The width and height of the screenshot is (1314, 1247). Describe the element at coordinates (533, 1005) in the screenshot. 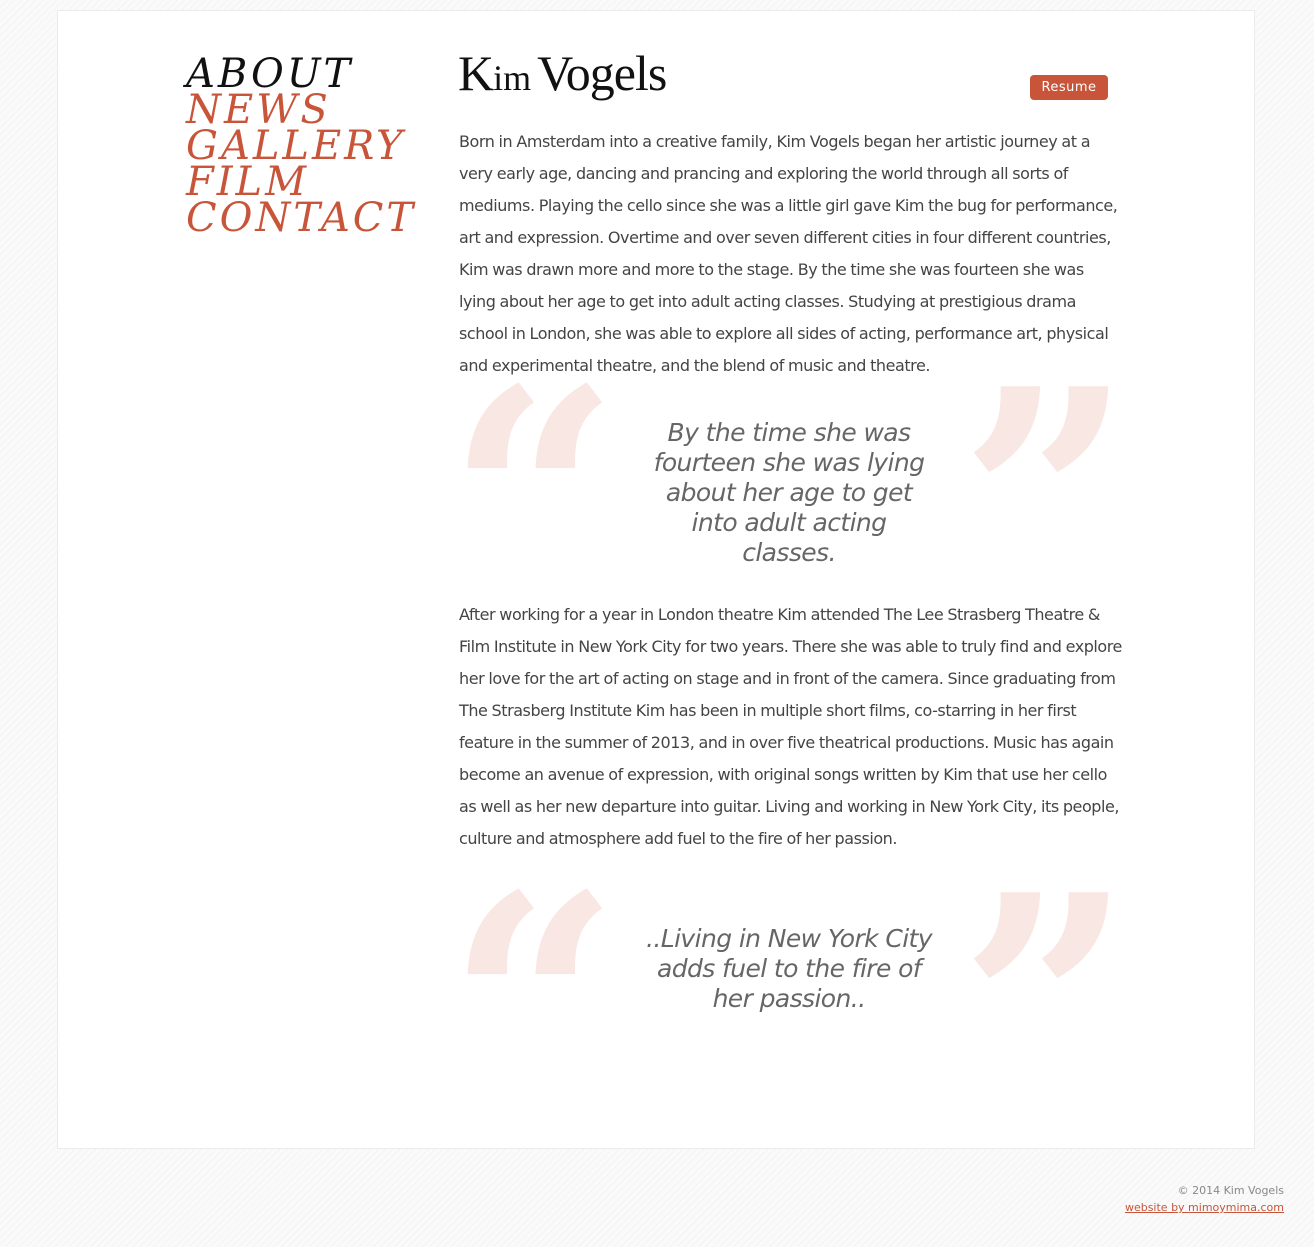

I see `open-quote-icon: “` at that location.